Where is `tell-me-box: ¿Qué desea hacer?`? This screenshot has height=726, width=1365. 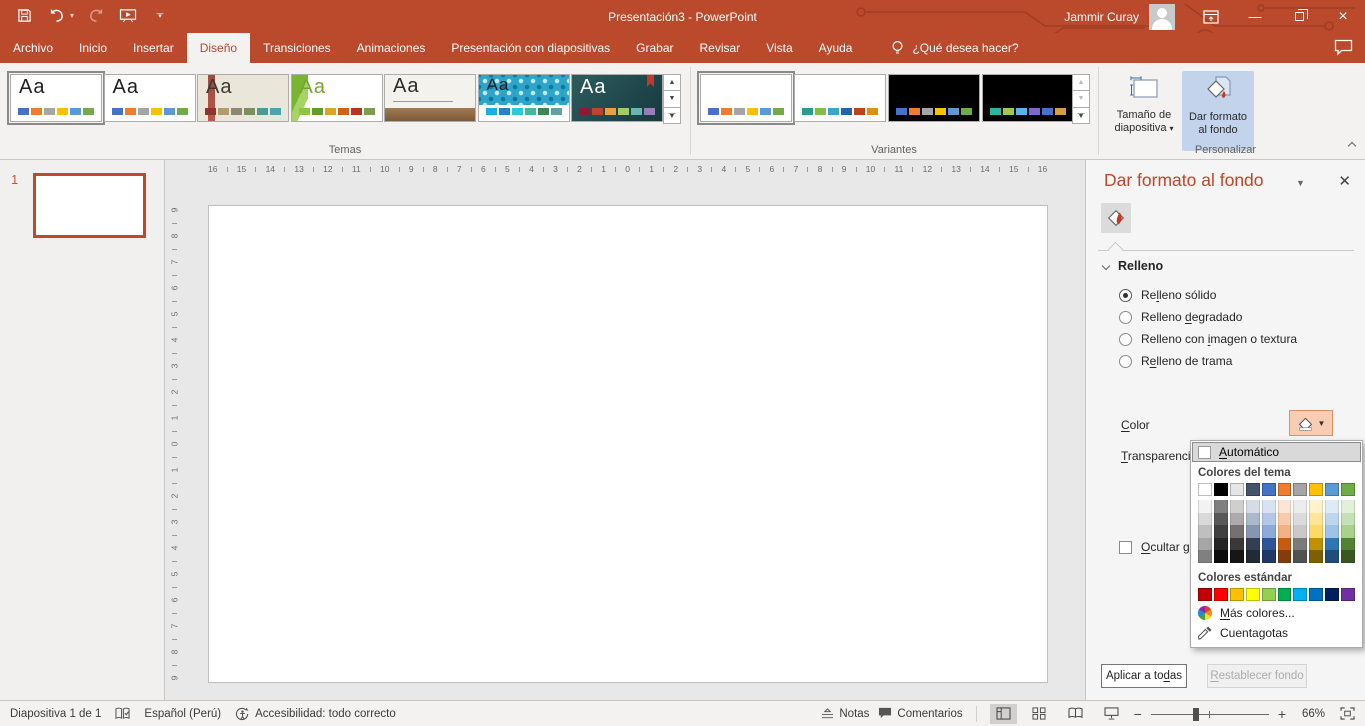
tell-me-box: ¿Qué desea hacer? is located at coordinates (955, 48).